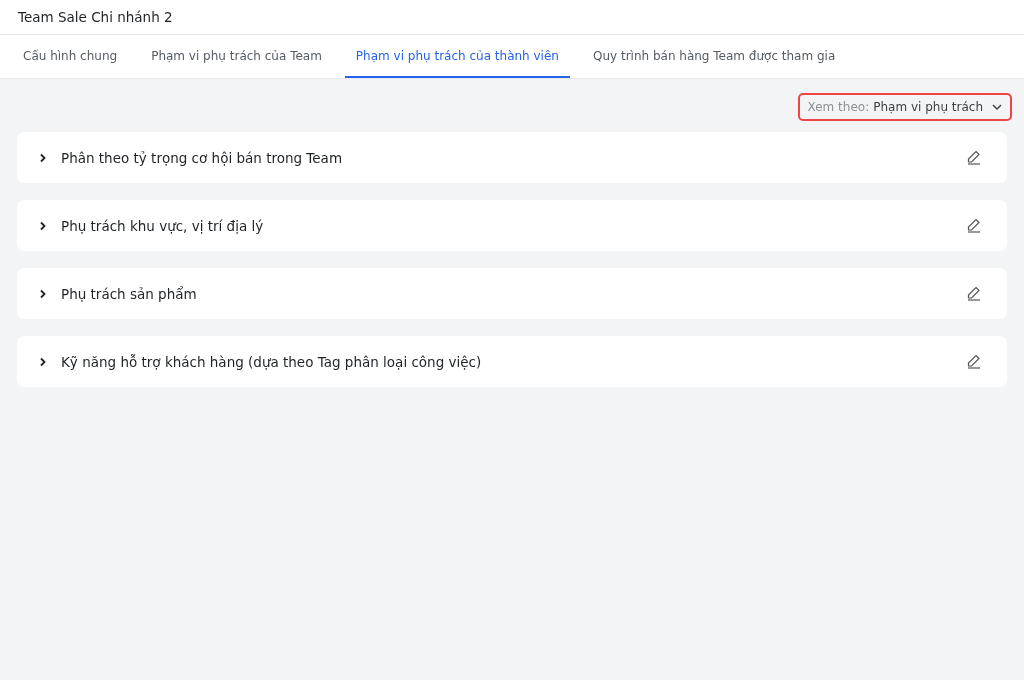  What do you see at coordinates (714, 56) in the screenshot?
I see `tab: Quy trình bán hàng Team được tham gia` at bounding box center [714, 56].